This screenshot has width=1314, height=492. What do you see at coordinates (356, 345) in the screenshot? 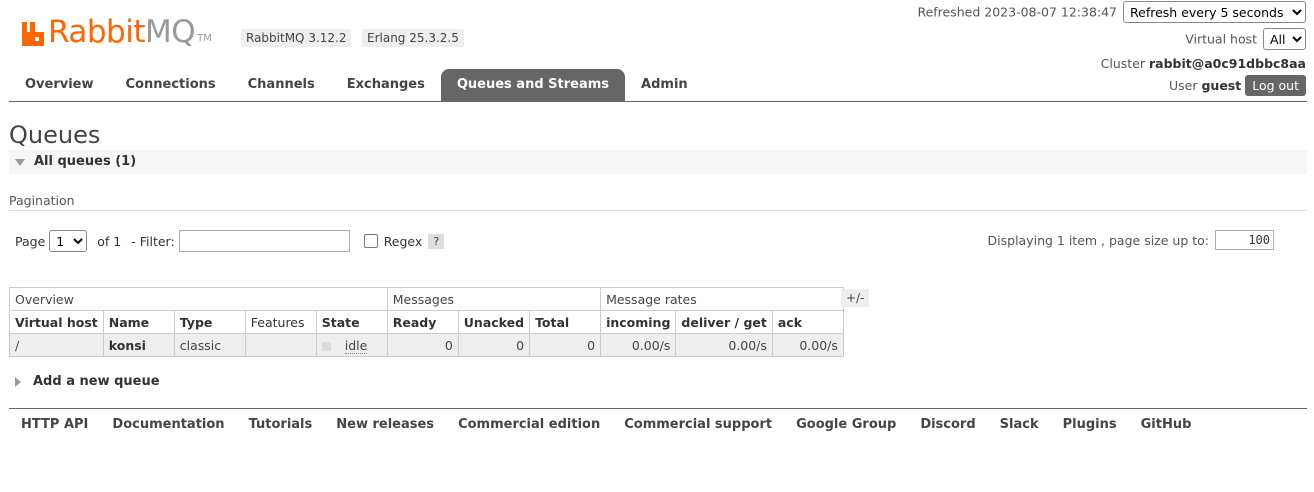
I see `state-value: idle` at bounding box center [356, 345].